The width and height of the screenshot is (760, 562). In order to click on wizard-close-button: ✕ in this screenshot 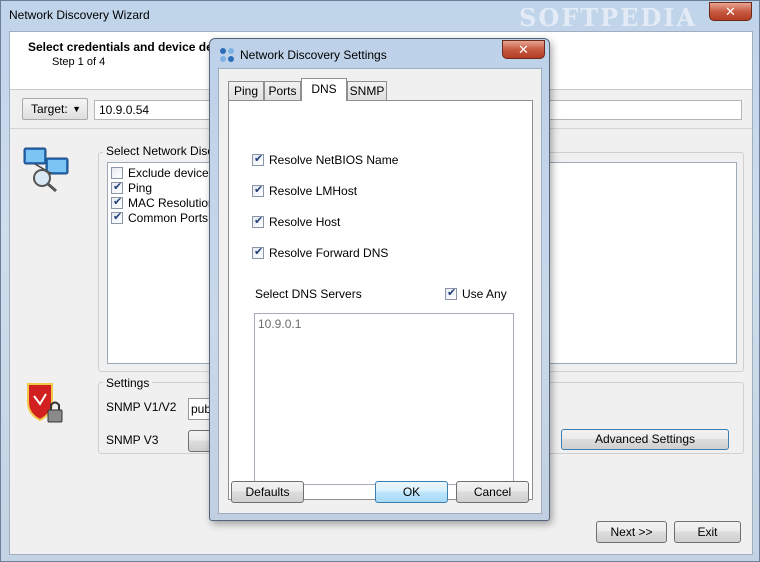, I will do `click(730, 11)`.